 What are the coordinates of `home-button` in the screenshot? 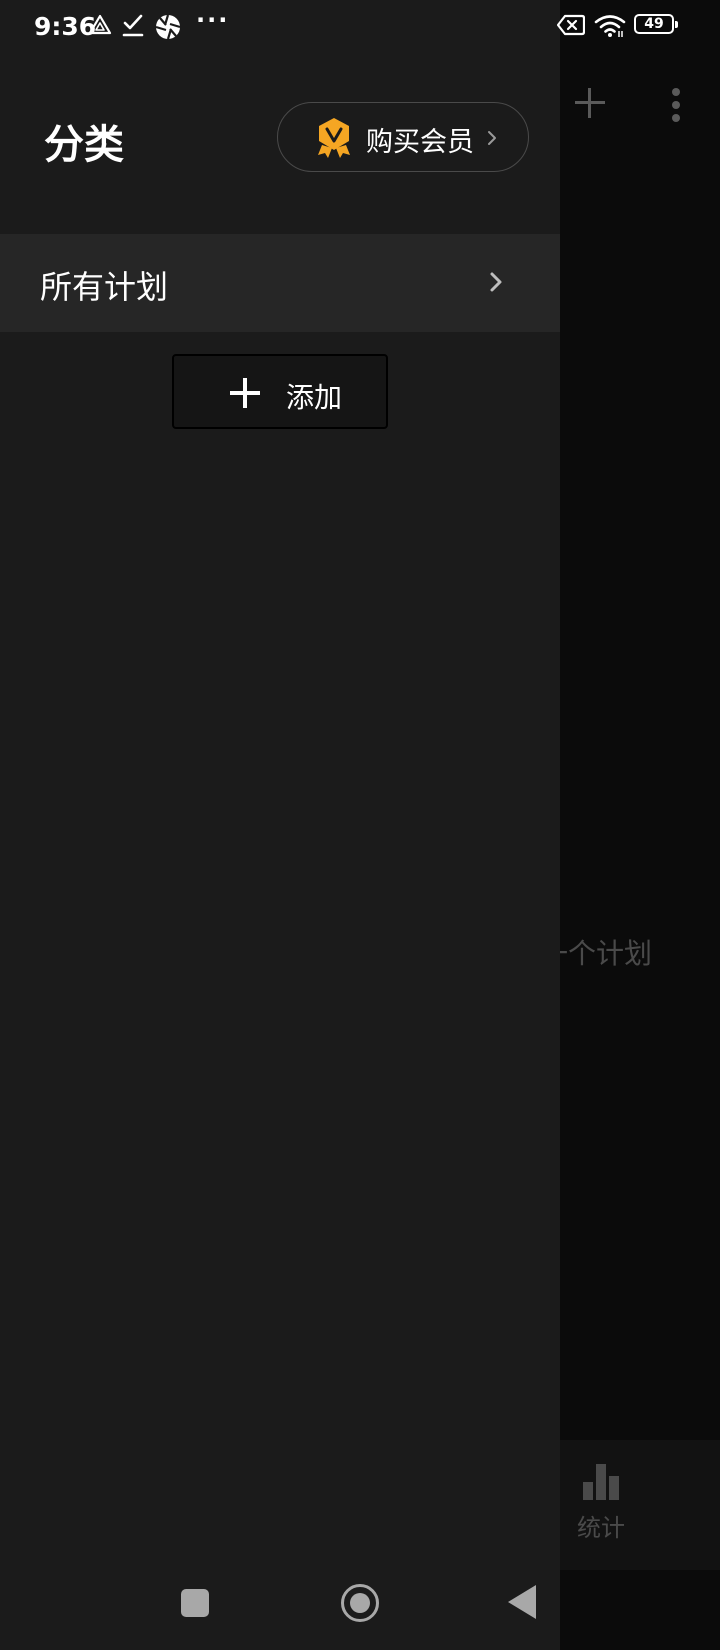 It's located at (360, 1603).